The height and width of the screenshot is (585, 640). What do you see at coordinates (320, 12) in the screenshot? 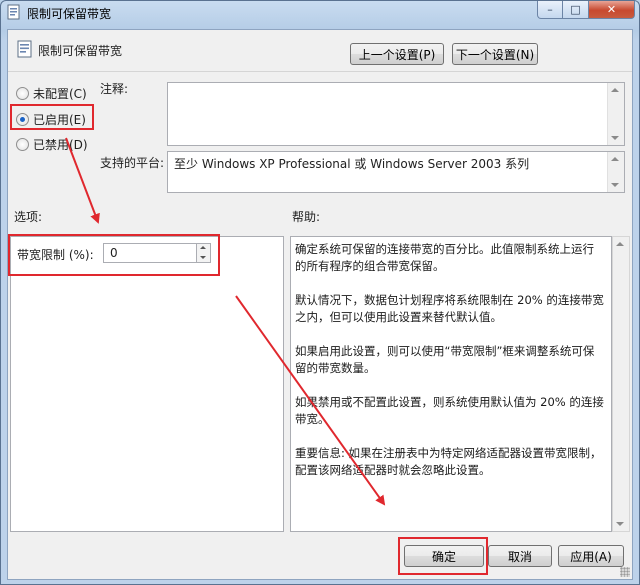
I see `title-bar: 限制可保留带宽 – □ ✕` at bounding box center [320, 12].